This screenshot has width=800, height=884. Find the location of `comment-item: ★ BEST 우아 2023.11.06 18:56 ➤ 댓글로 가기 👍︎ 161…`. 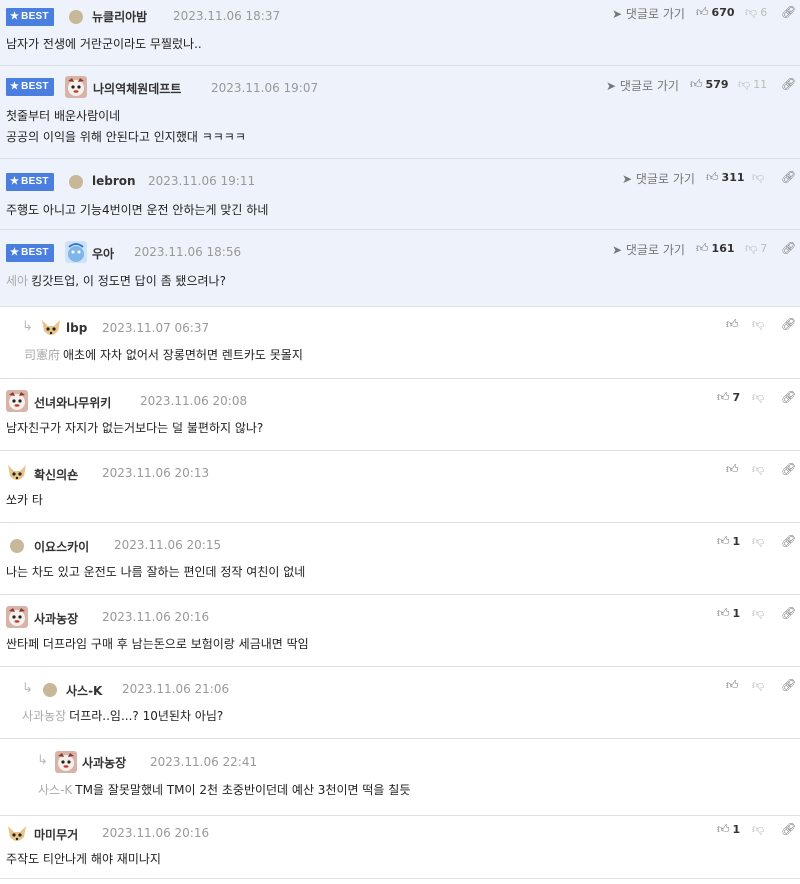

comment-item: ★ BEST 우아 2023.11.06 18:56 ➤ 댓글로 가기 👍︎ 161… is located at coordinates (400, 268).